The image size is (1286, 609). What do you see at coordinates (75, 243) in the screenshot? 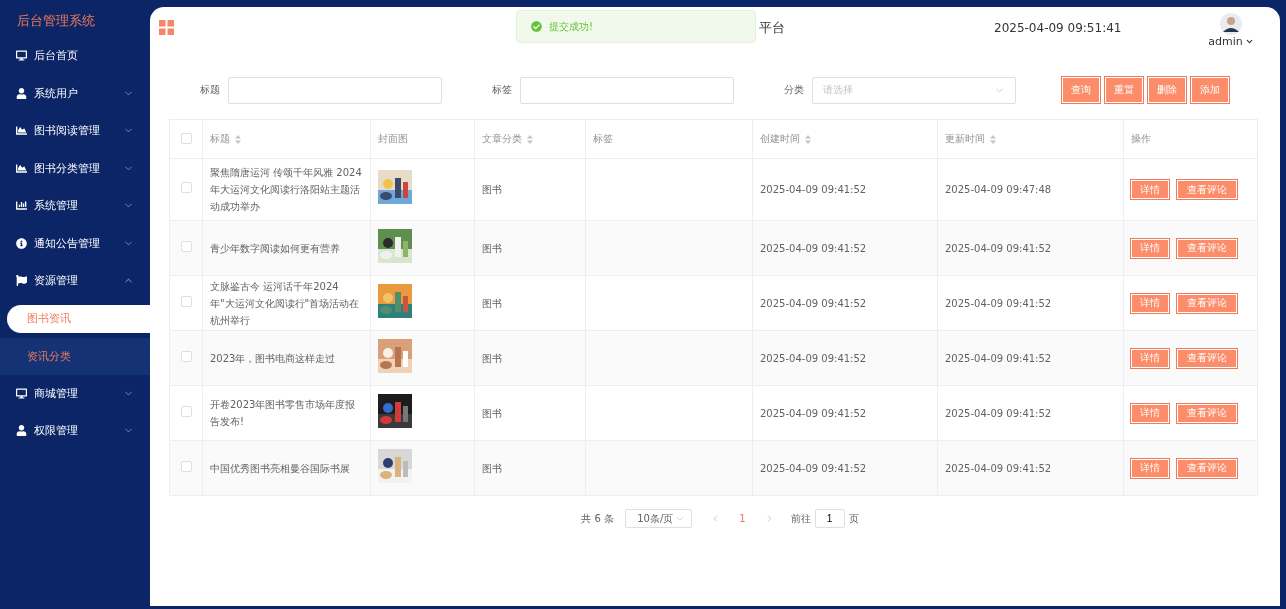
I see `menu-item: 通知公告管理` at bounding box center [75, 243].